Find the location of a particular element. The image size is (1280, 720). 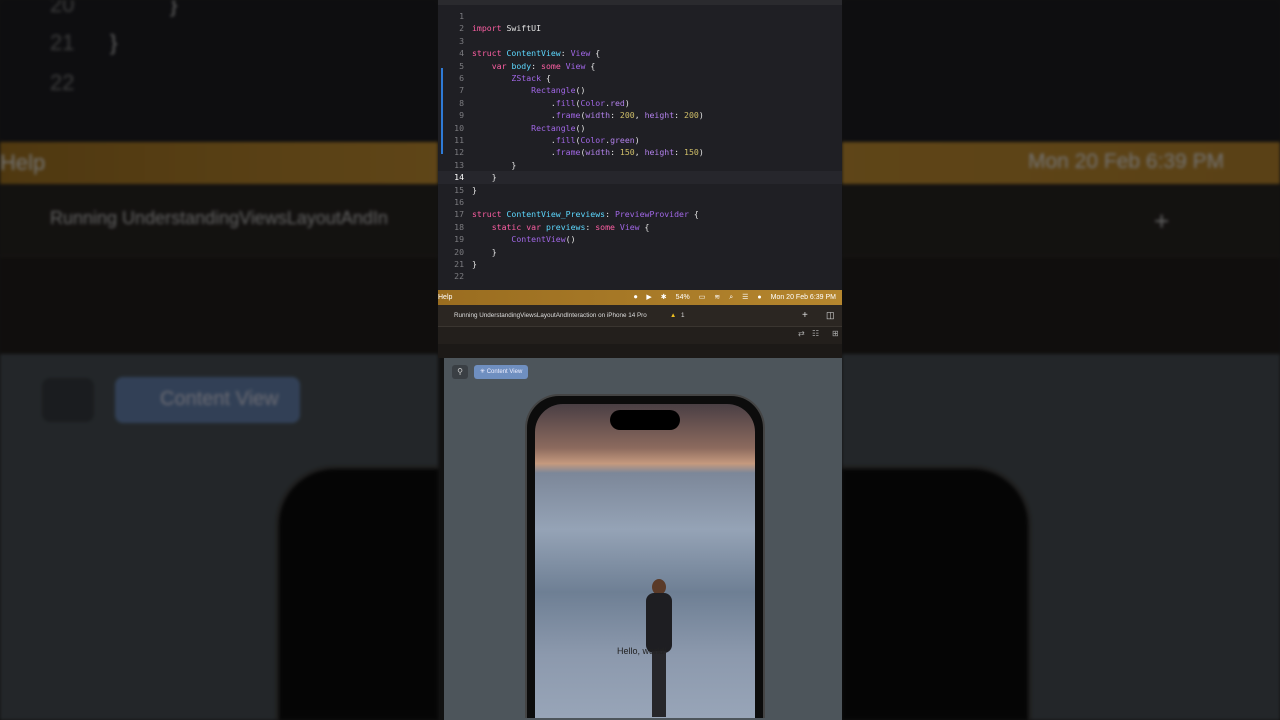

add-editor-icon: ⊞ is located at coordinates (835, 333).